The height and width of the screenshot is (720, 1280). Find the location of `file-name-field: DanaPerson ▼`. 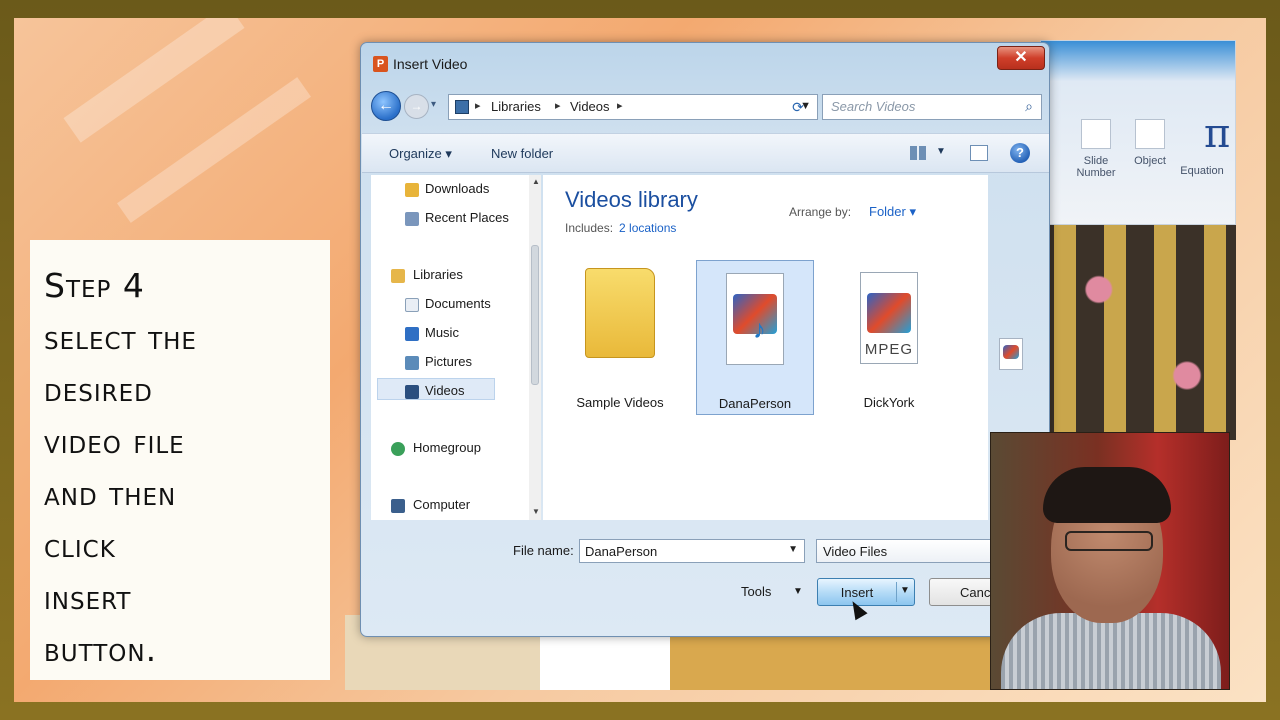

file-name-field: DanaPerson ▼ is located at coordinates (692, 551).